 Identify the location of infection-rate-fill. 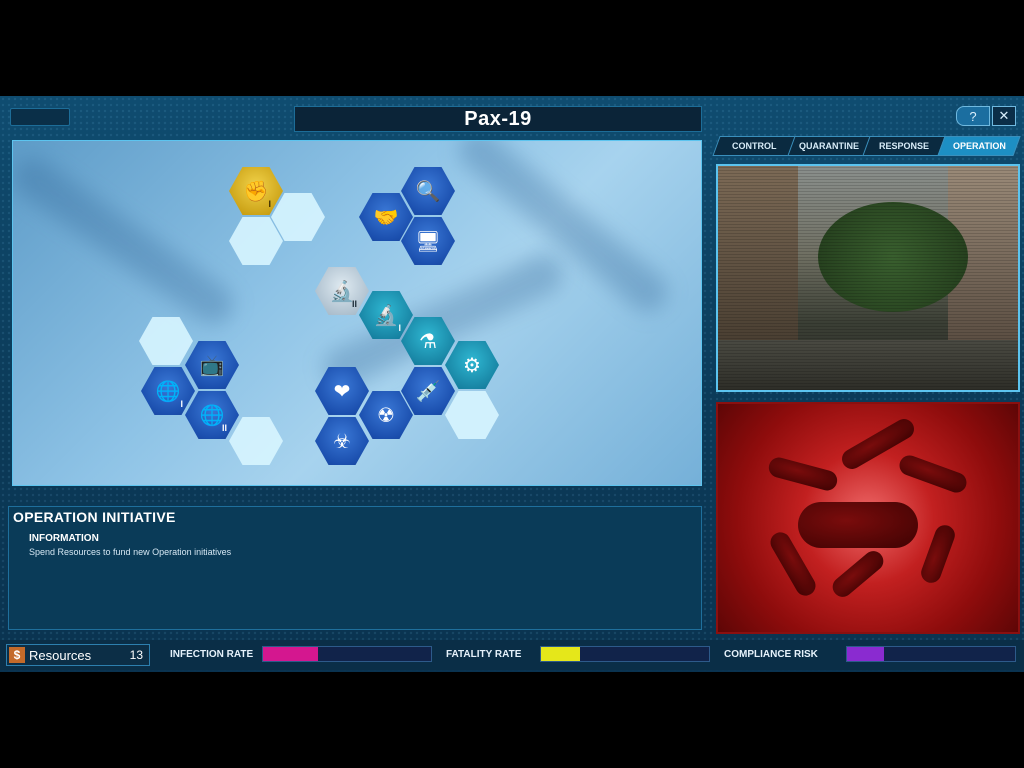
(291, 654).